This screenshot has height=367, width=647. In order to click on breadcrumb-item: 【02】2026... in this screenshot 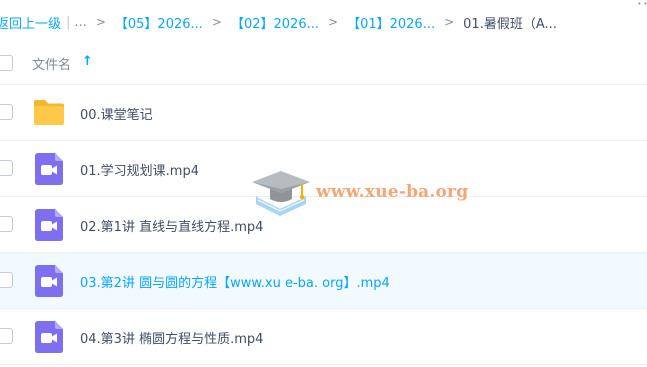, I will do `click(275, 22)`.